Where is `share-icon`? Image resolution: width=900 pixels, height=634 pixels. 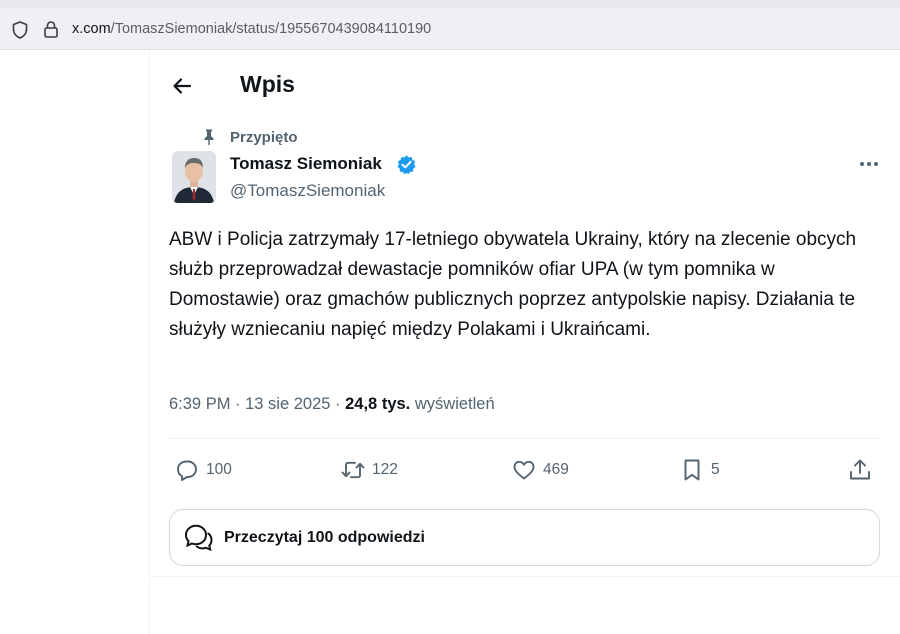 share-icon is located at coordinates (860, 469).